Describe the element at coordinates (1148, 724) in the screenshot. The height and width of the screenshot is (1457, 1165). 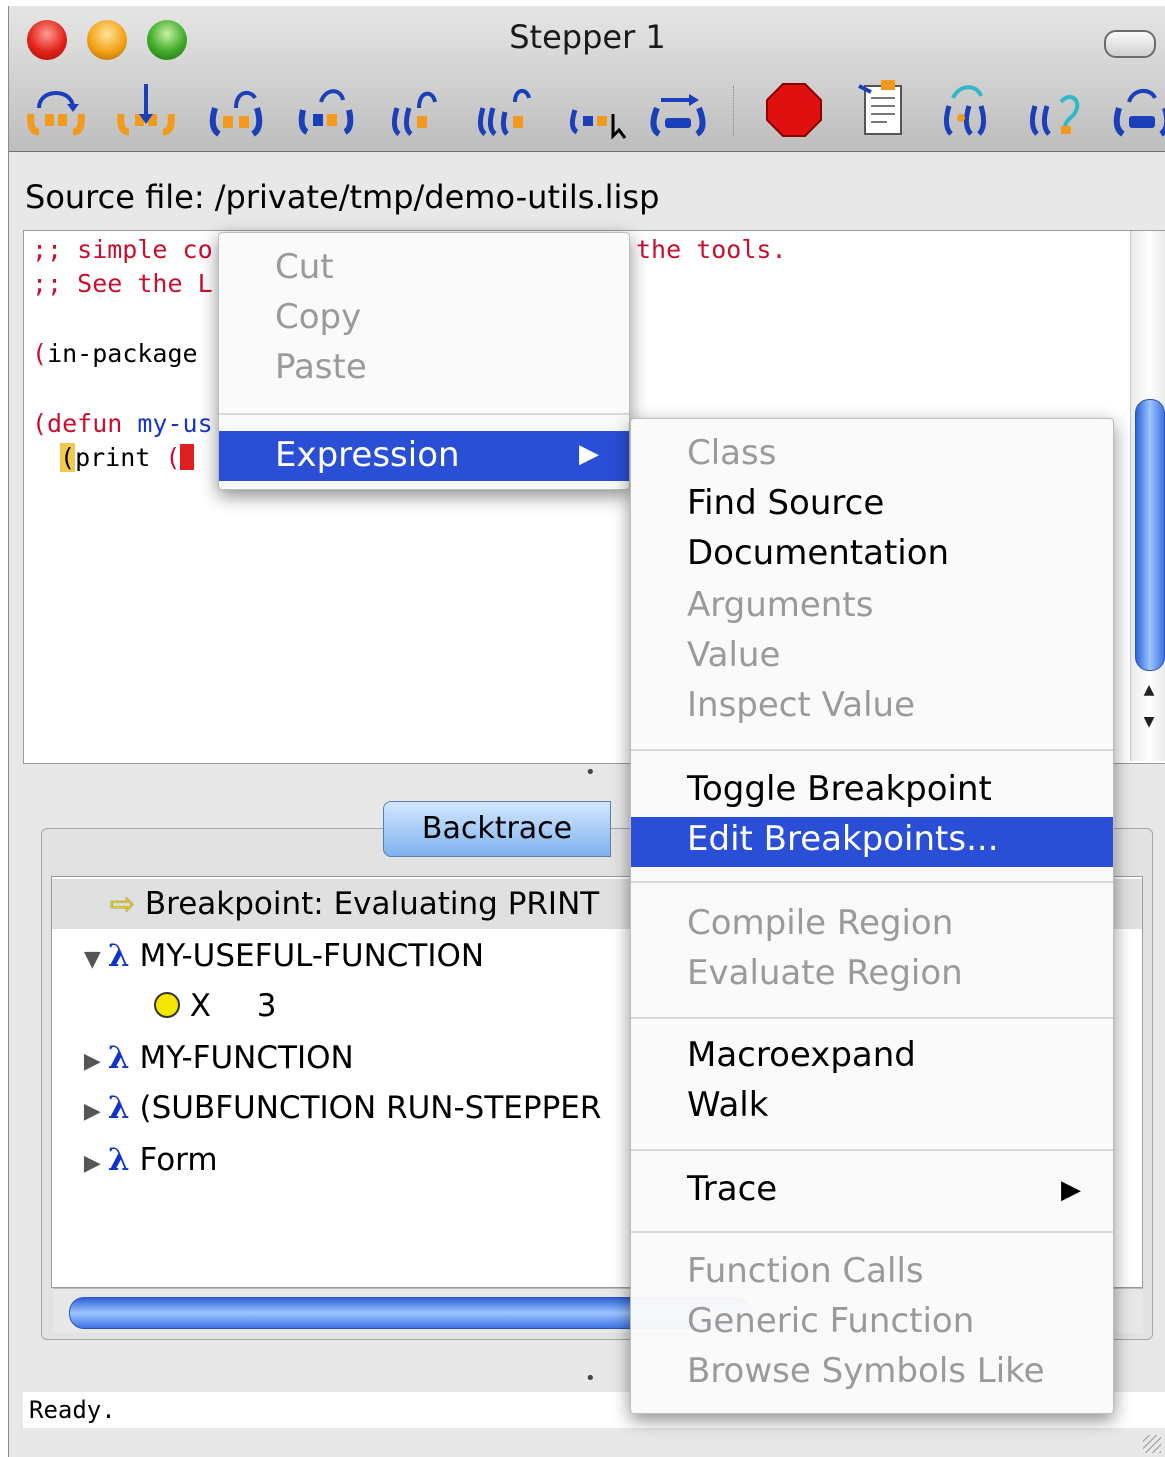
I see `scroll-down-arrow-icon: ▼` at that location.